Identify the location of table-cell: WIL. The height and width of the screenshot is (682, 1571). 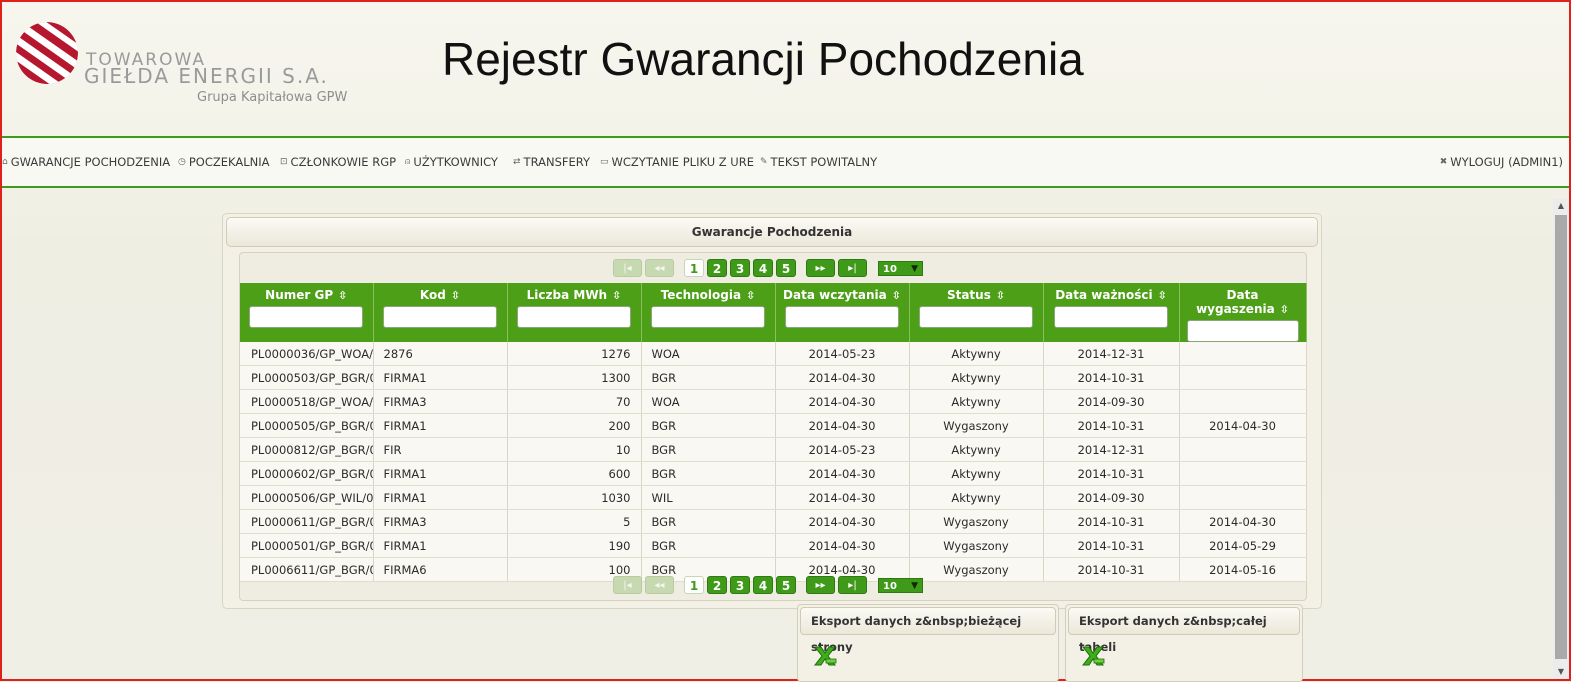
(708, 497).